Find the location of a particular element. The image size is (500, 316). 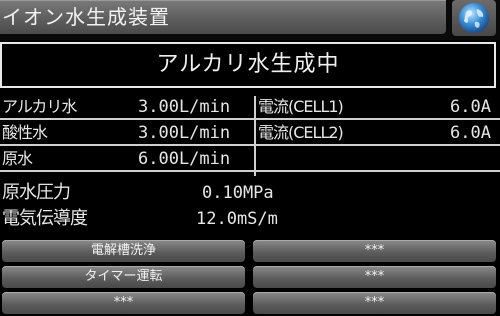

unassigned-button-4: *** is located at coordinates (374, 303).